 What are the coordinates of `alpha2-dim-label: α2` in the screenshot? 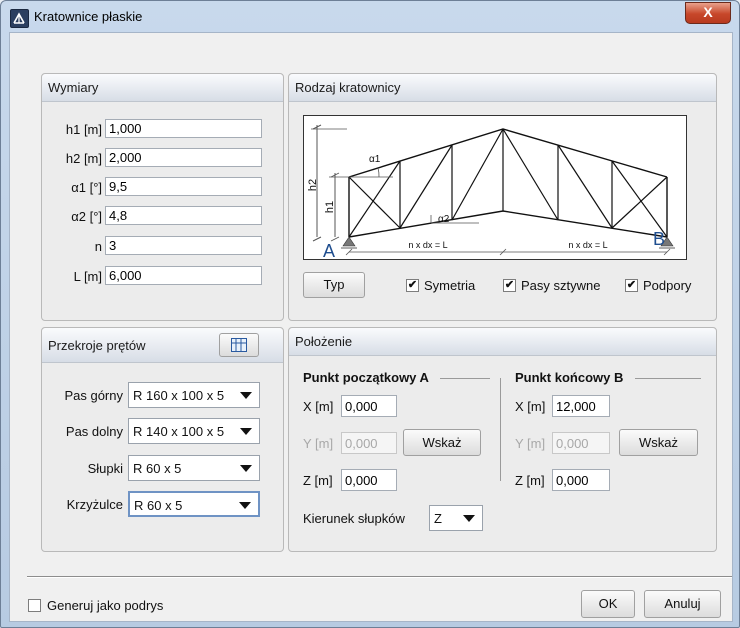 It's located at (444, 219).